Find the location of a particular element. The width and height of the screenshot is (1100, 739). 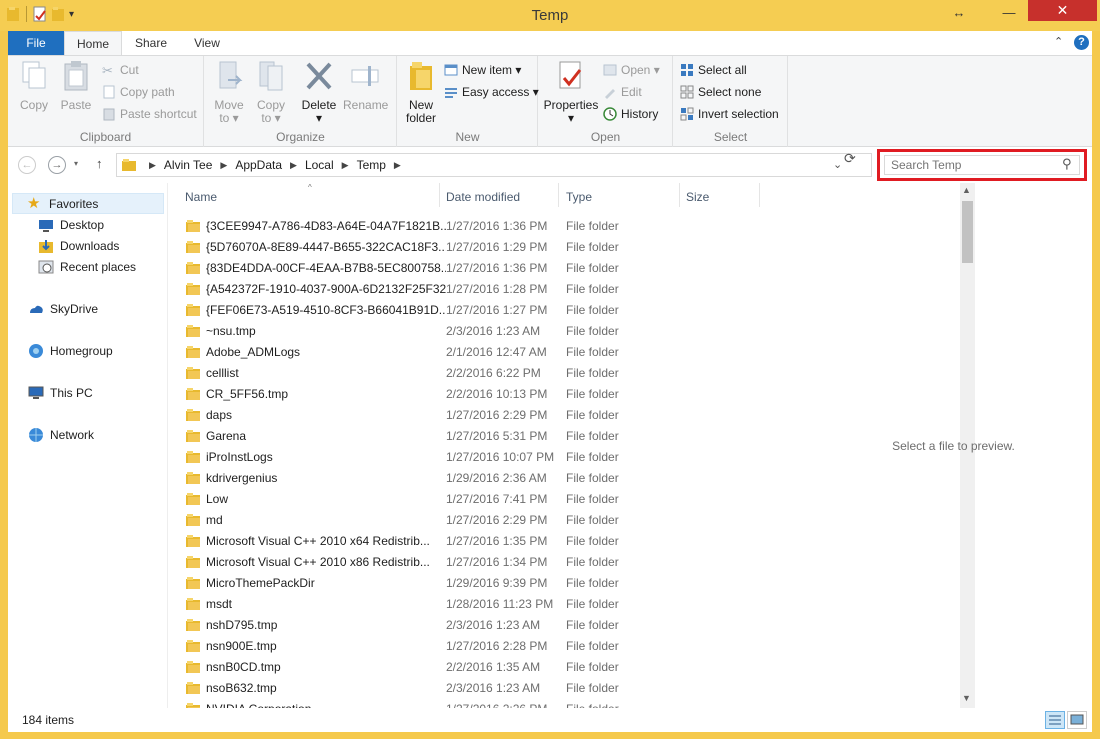

folder-icon is located at coordinates (193, 309).